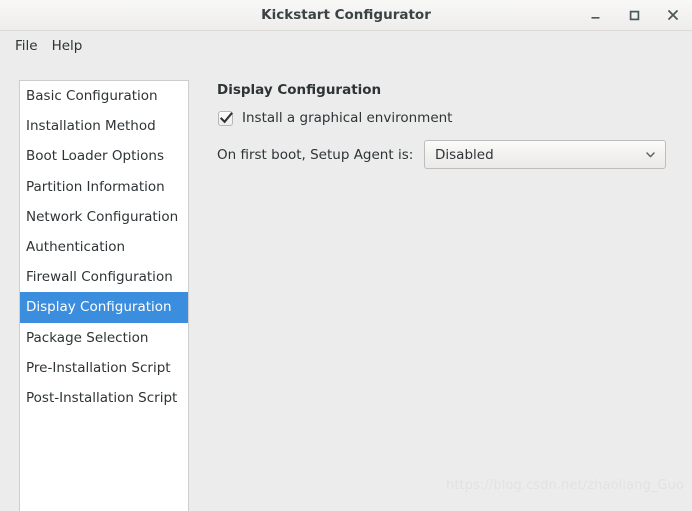 This screenshot has height=511, width=692. I want to click on maximize-button, so click(634, 15).